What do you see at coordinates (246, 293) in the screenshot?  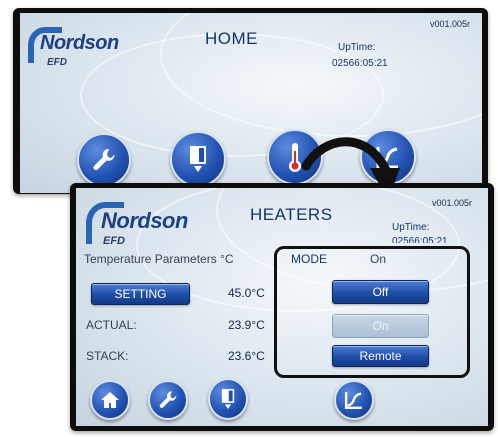 I see `setting-value: 45.0°C` at bounding box center [246, 293].